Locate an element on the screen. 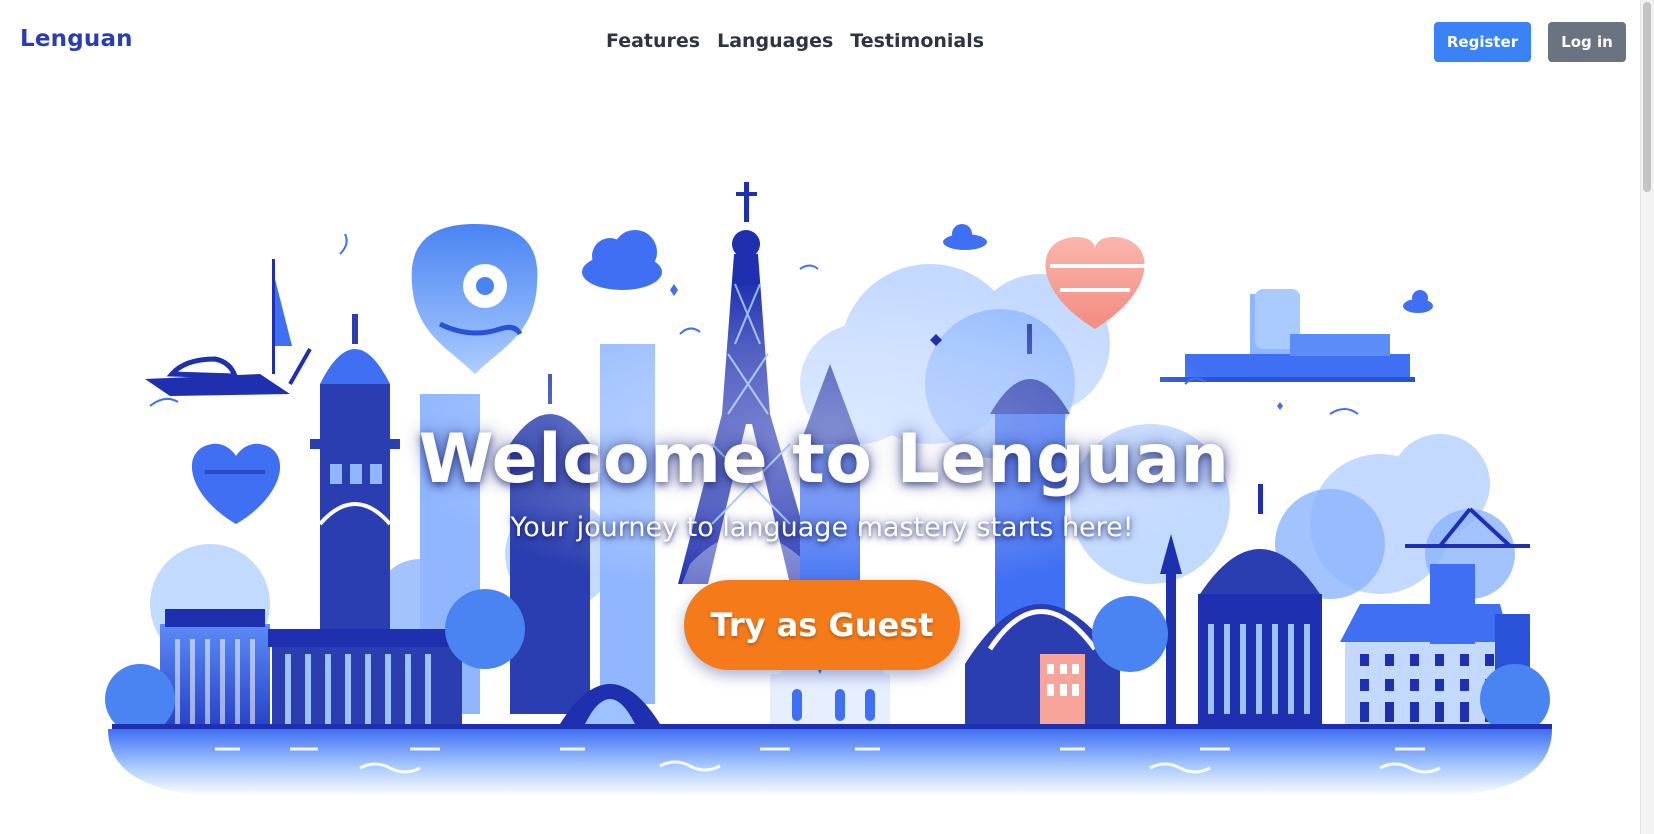 The width and height of the screenshot is (1654, 834). nav-link-languages: Languages is located at coordinates (775, 41).